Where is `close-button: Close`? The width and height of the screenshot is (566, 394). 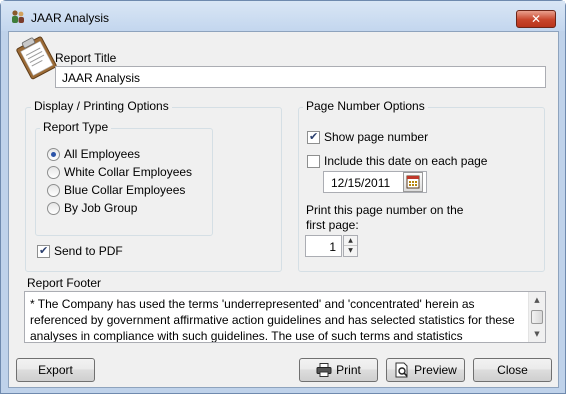
close-button: Close is located at coordinates (512, 370).